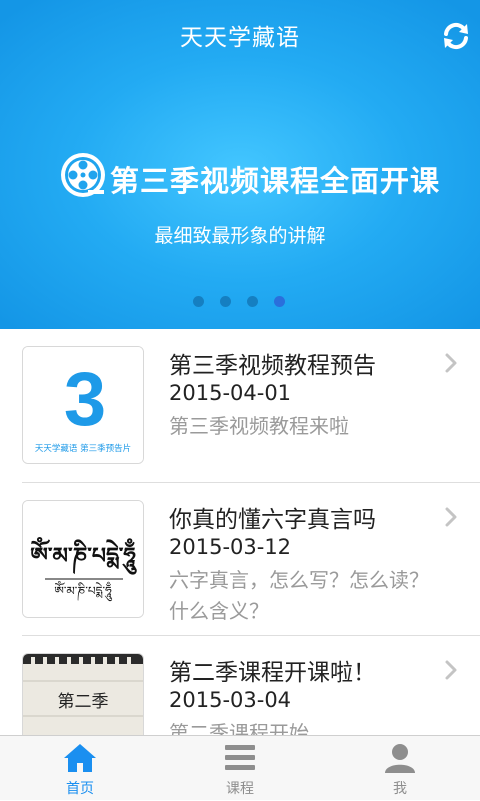 The width and height of the screenshot is (480, 801). Describe the element at coordinates (230, 393) in the screenshot. I see `item-date: 2015-04-01` at that location.